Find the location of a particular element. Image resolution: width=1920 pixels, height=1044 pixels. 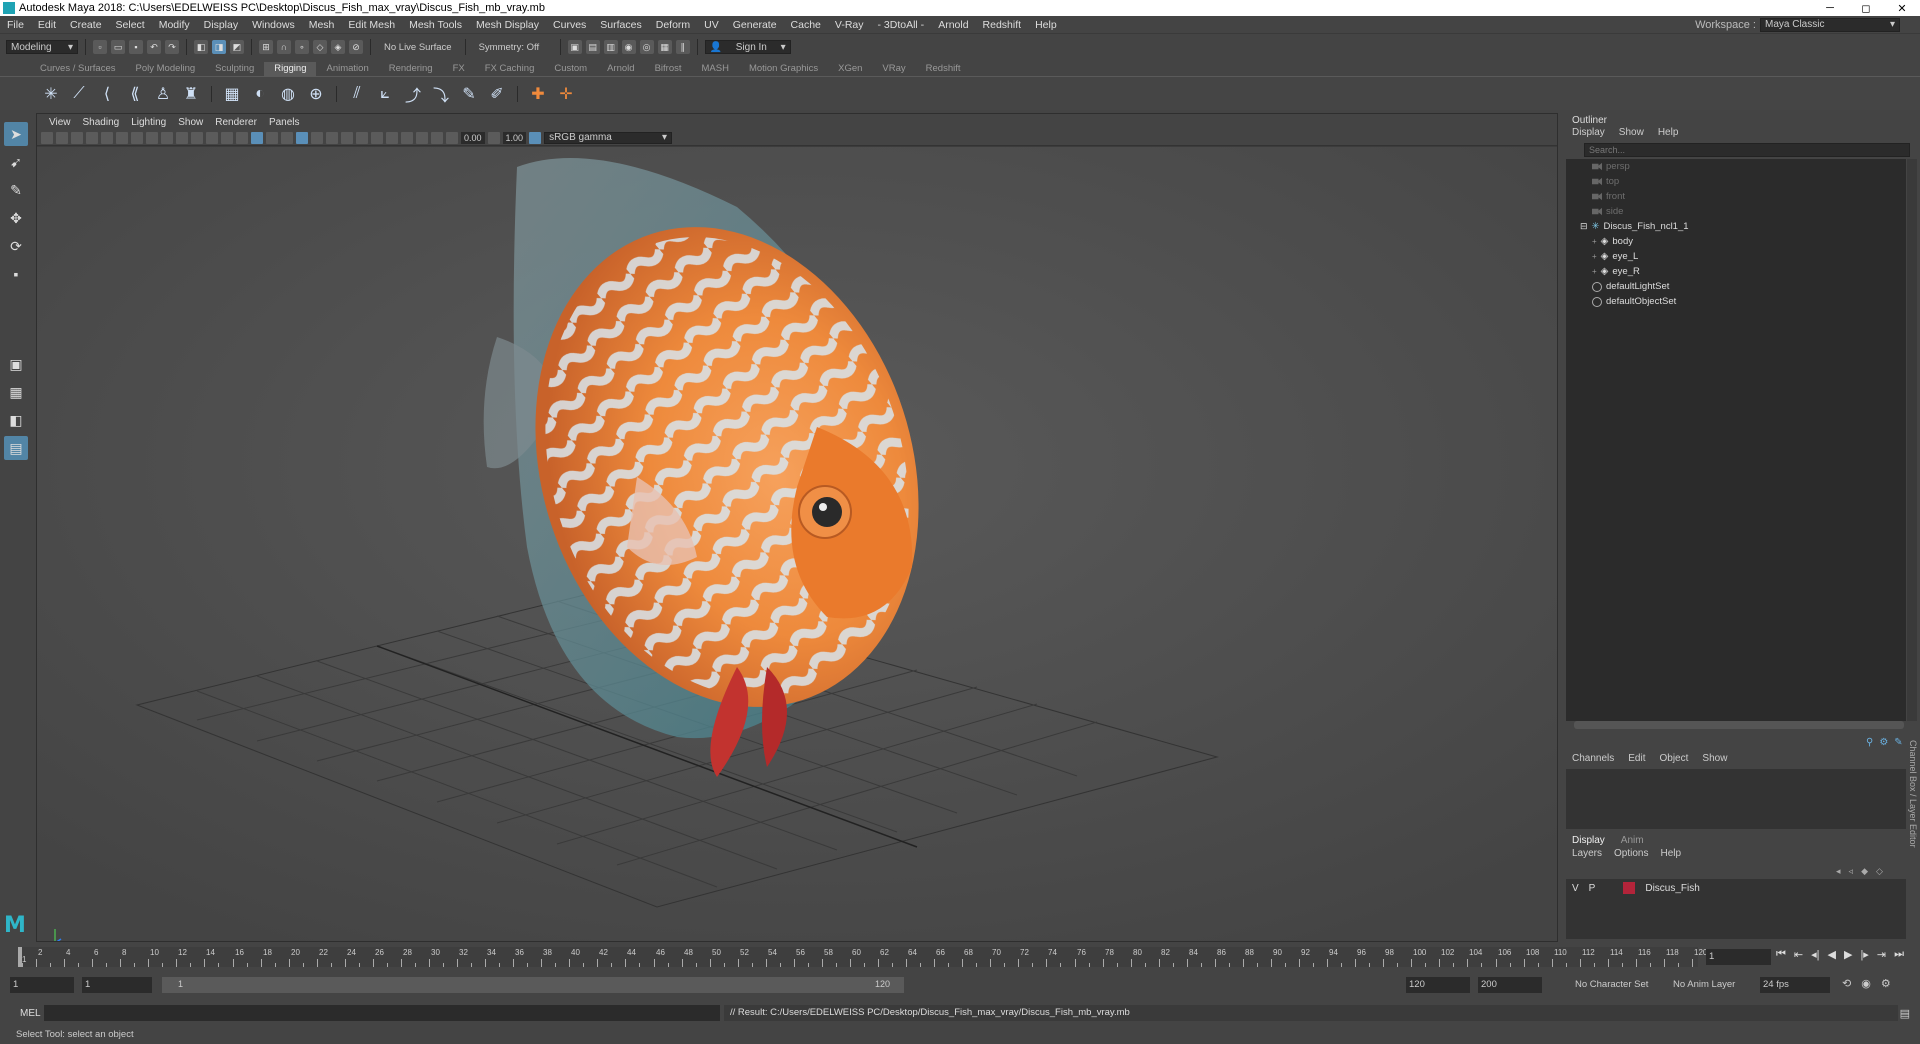

gamma-field: 1.00 is located at coordinates (514, 137).